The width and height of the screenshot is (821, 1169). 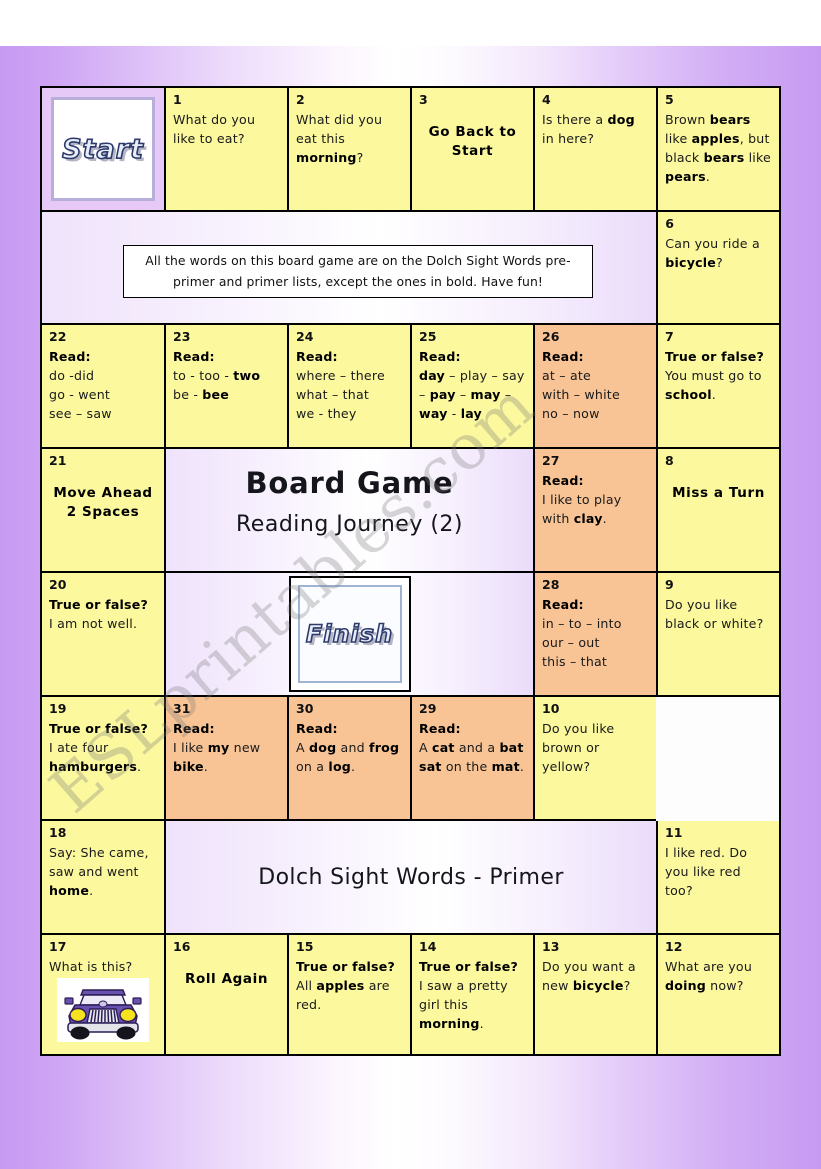 I want to click on cell-text: in – to – into our – out this – that, so click(x=582, y=642).